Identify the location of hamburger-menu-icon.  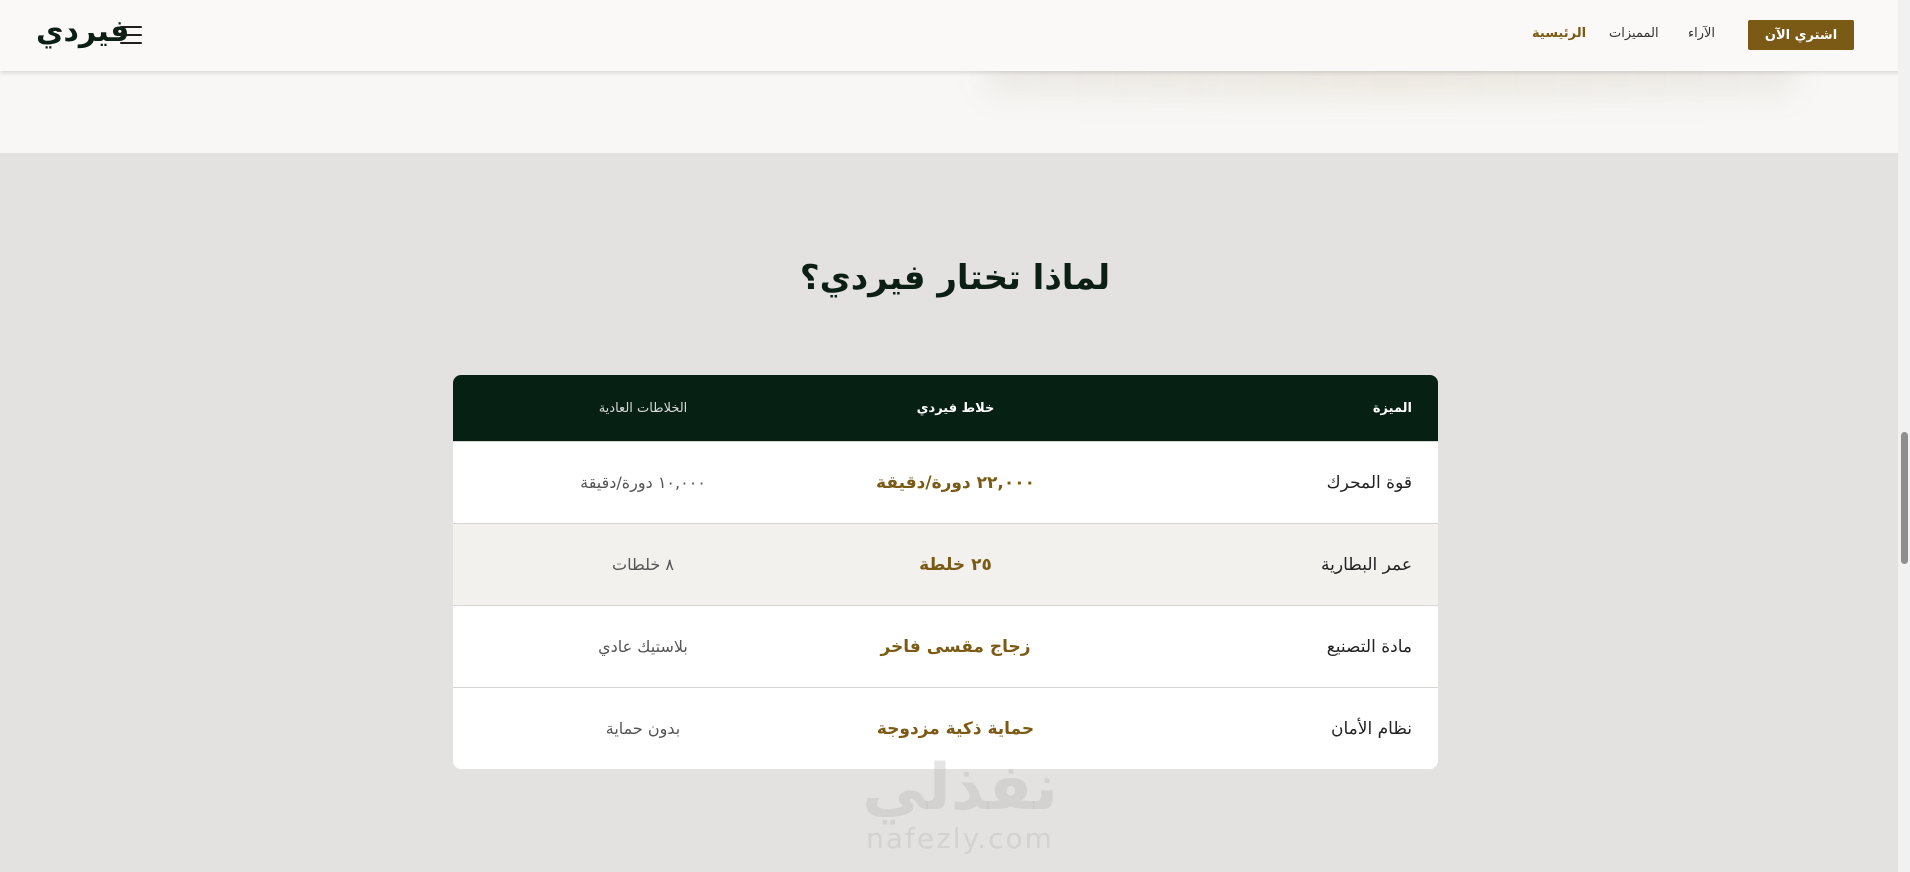
(131, 35).